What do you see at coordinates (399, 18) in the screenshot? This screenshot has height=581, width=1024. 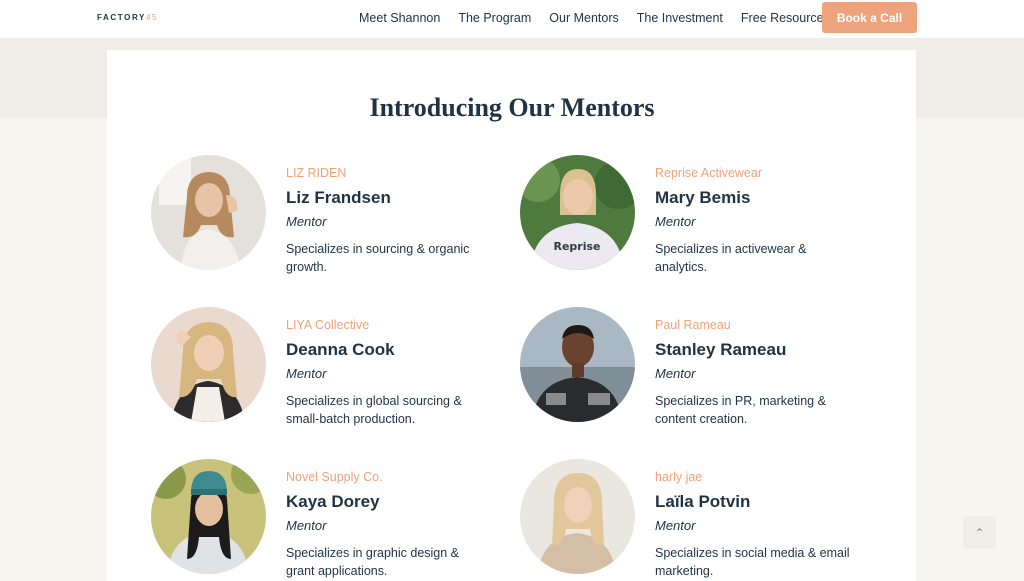 I see `nav-meet-shannon: Meet Shannon` at bounding box center [399, 18].